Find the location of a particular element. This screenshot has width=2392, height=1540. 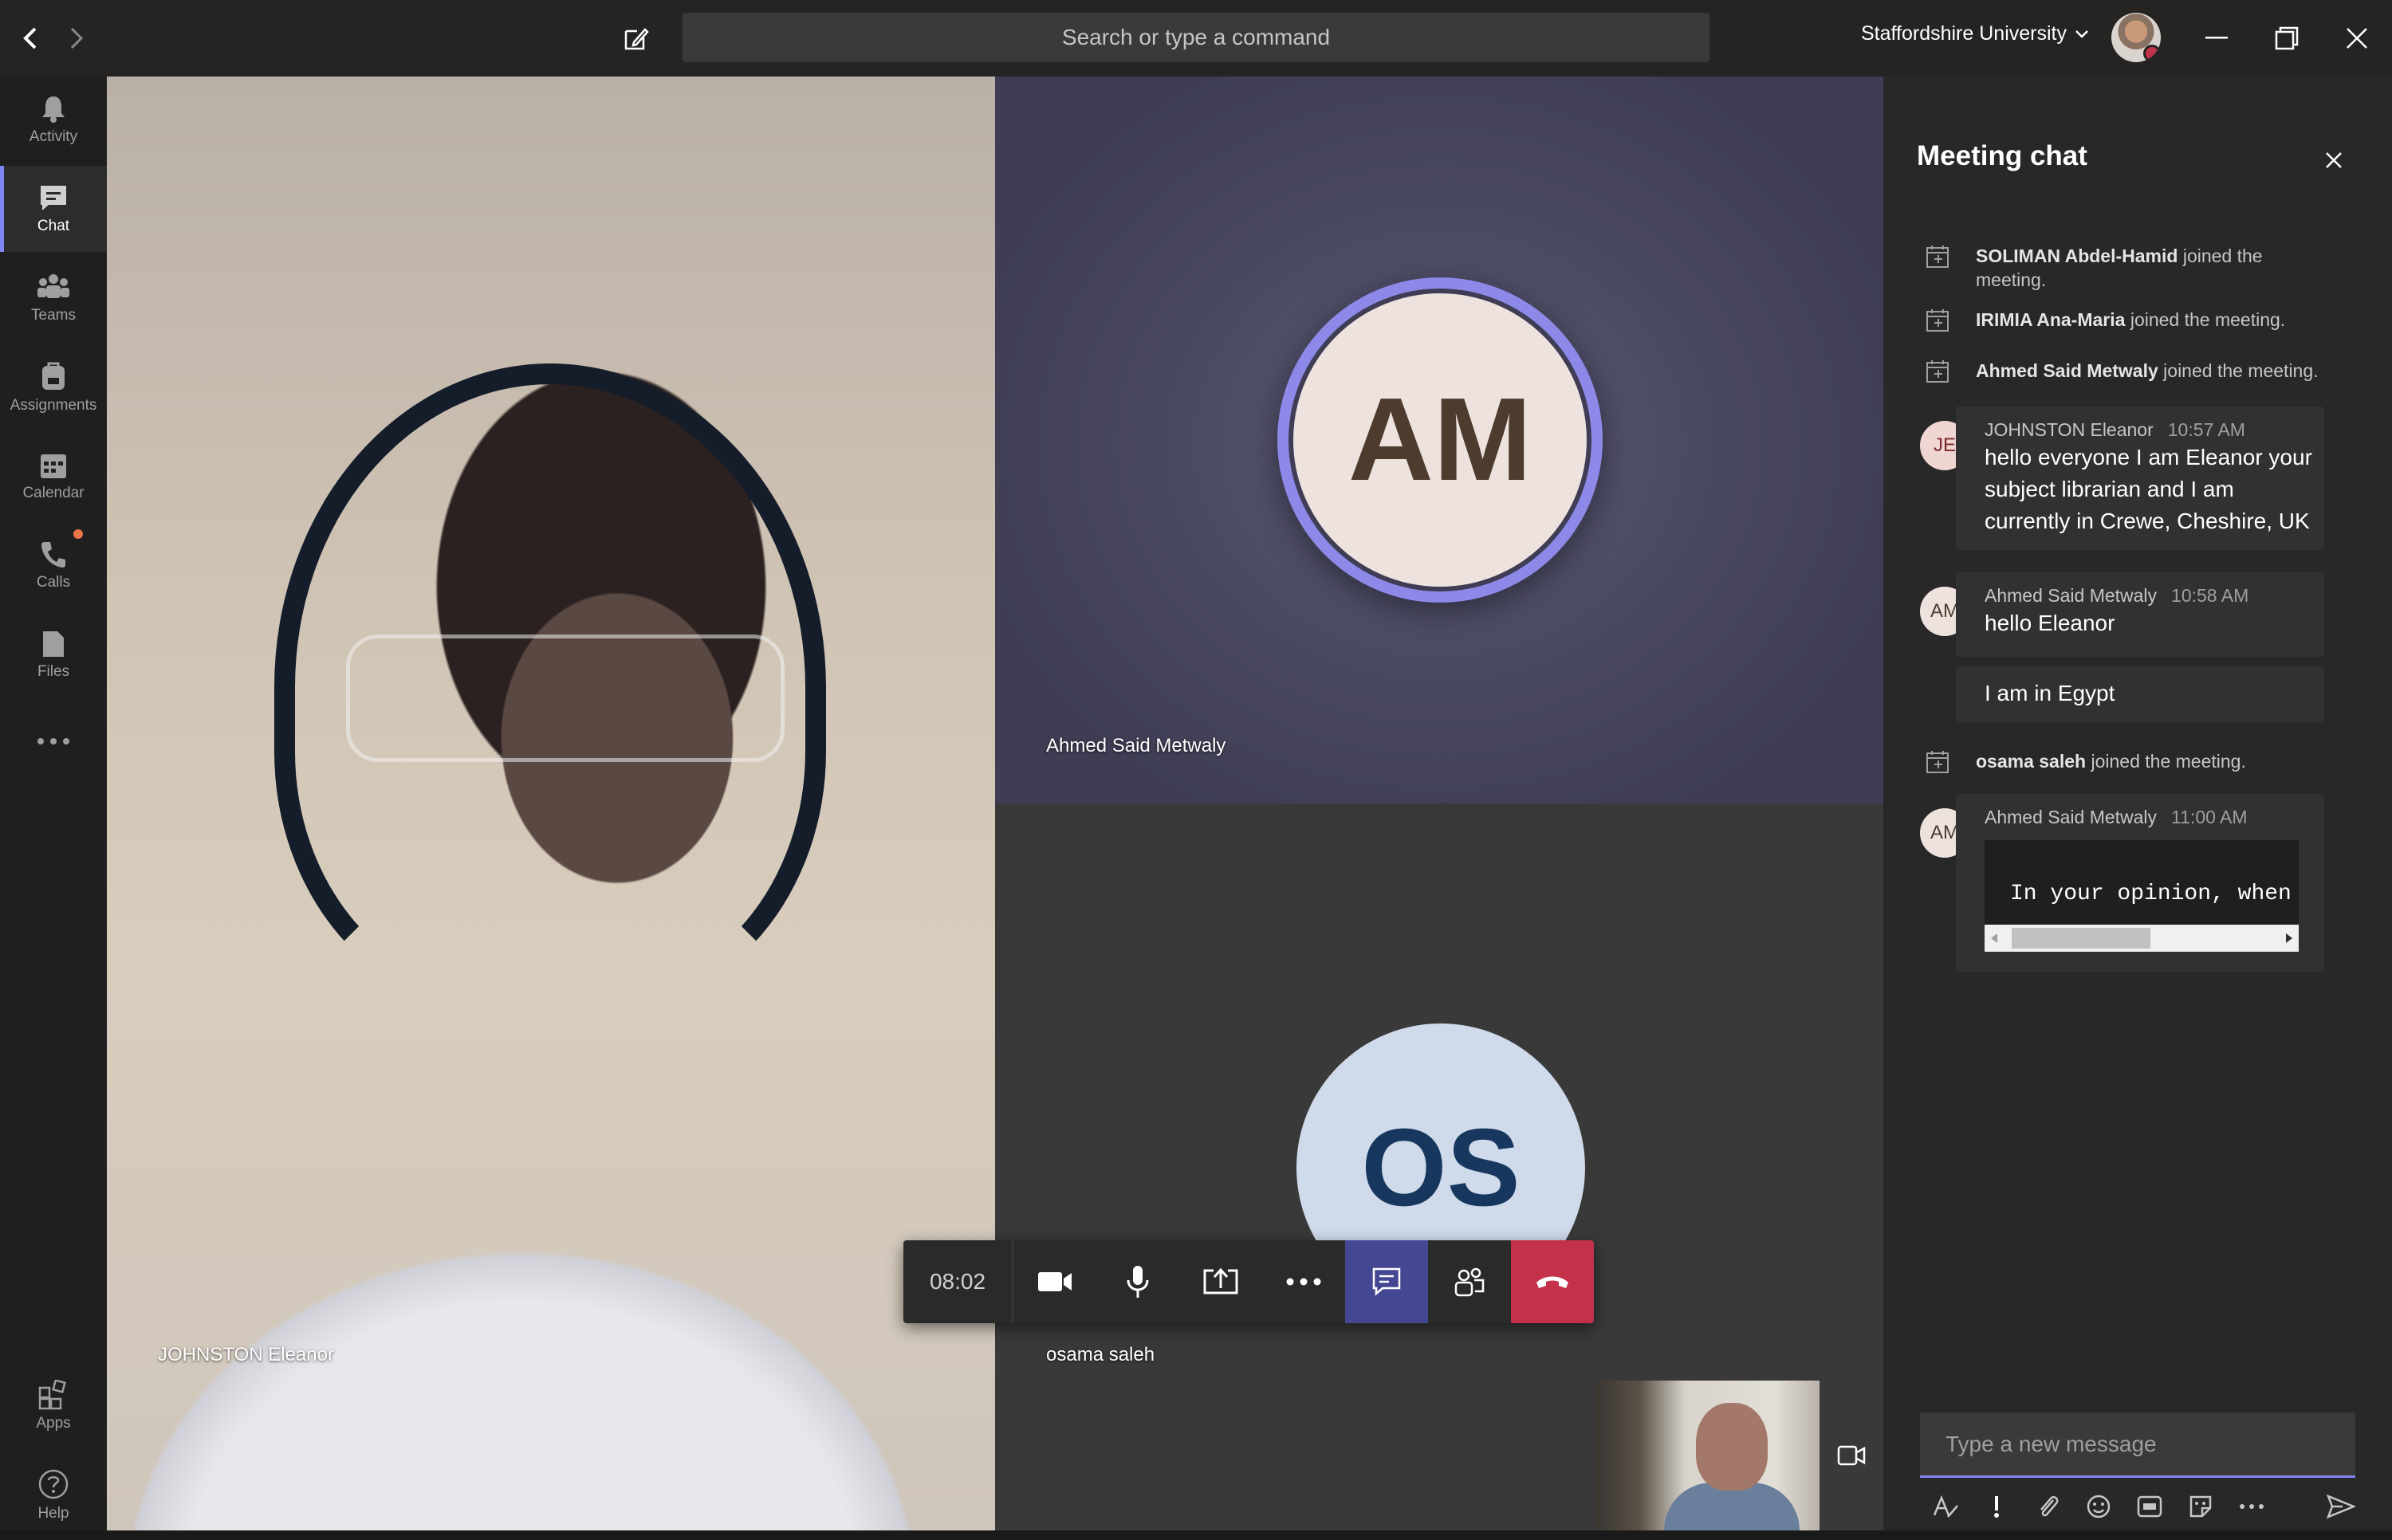

search-input: Search or type a command is located at coordinates (1196, 37).